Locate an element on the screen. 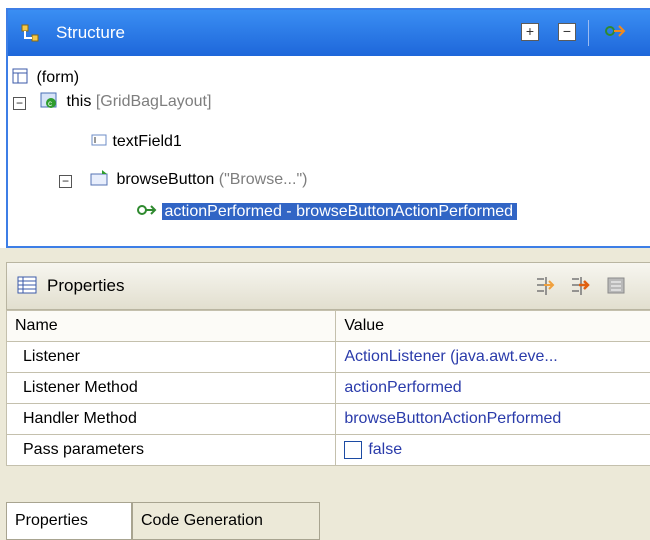 This screenshot has width=650, height=540. panel-icon: c is located at coordinates (49, 100).